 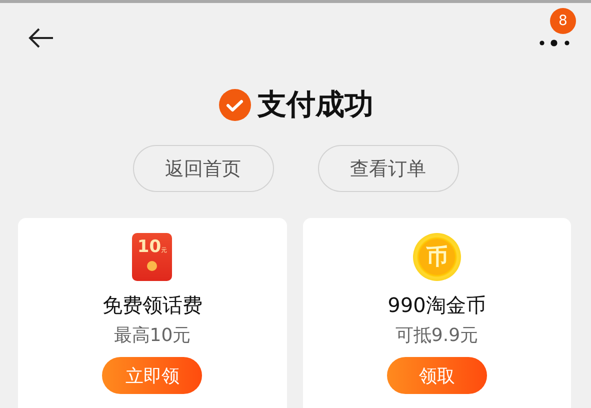 What do you see at coordinates (152, 335) in the screenshot?
I see `offer-subtitle: 最高10元` at bounding box center [152, 335].